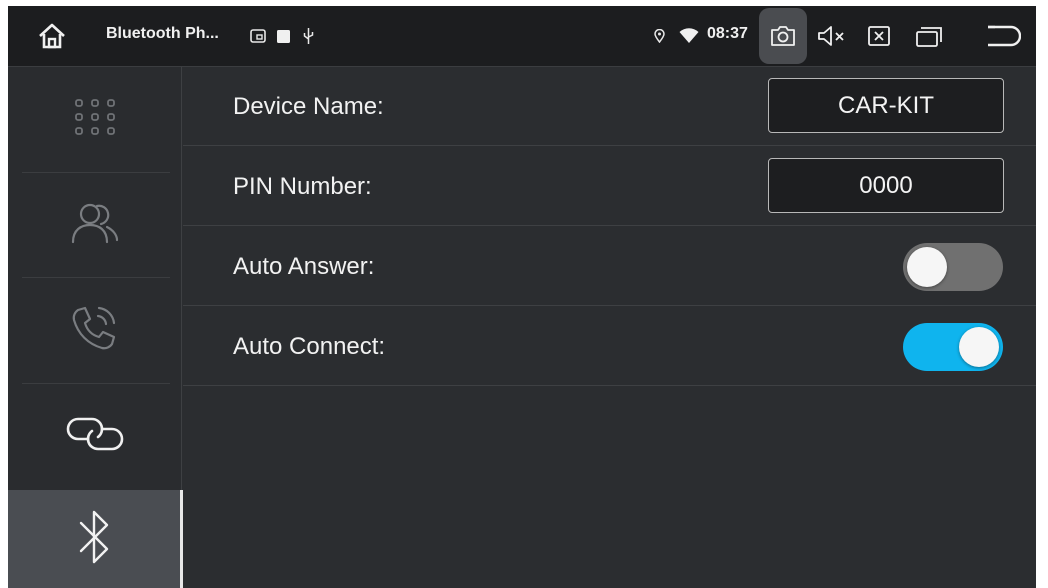  Describe the element at coordinates (308, 106) in the screenshot. I see `device-name-label: Device Name:` at that location.